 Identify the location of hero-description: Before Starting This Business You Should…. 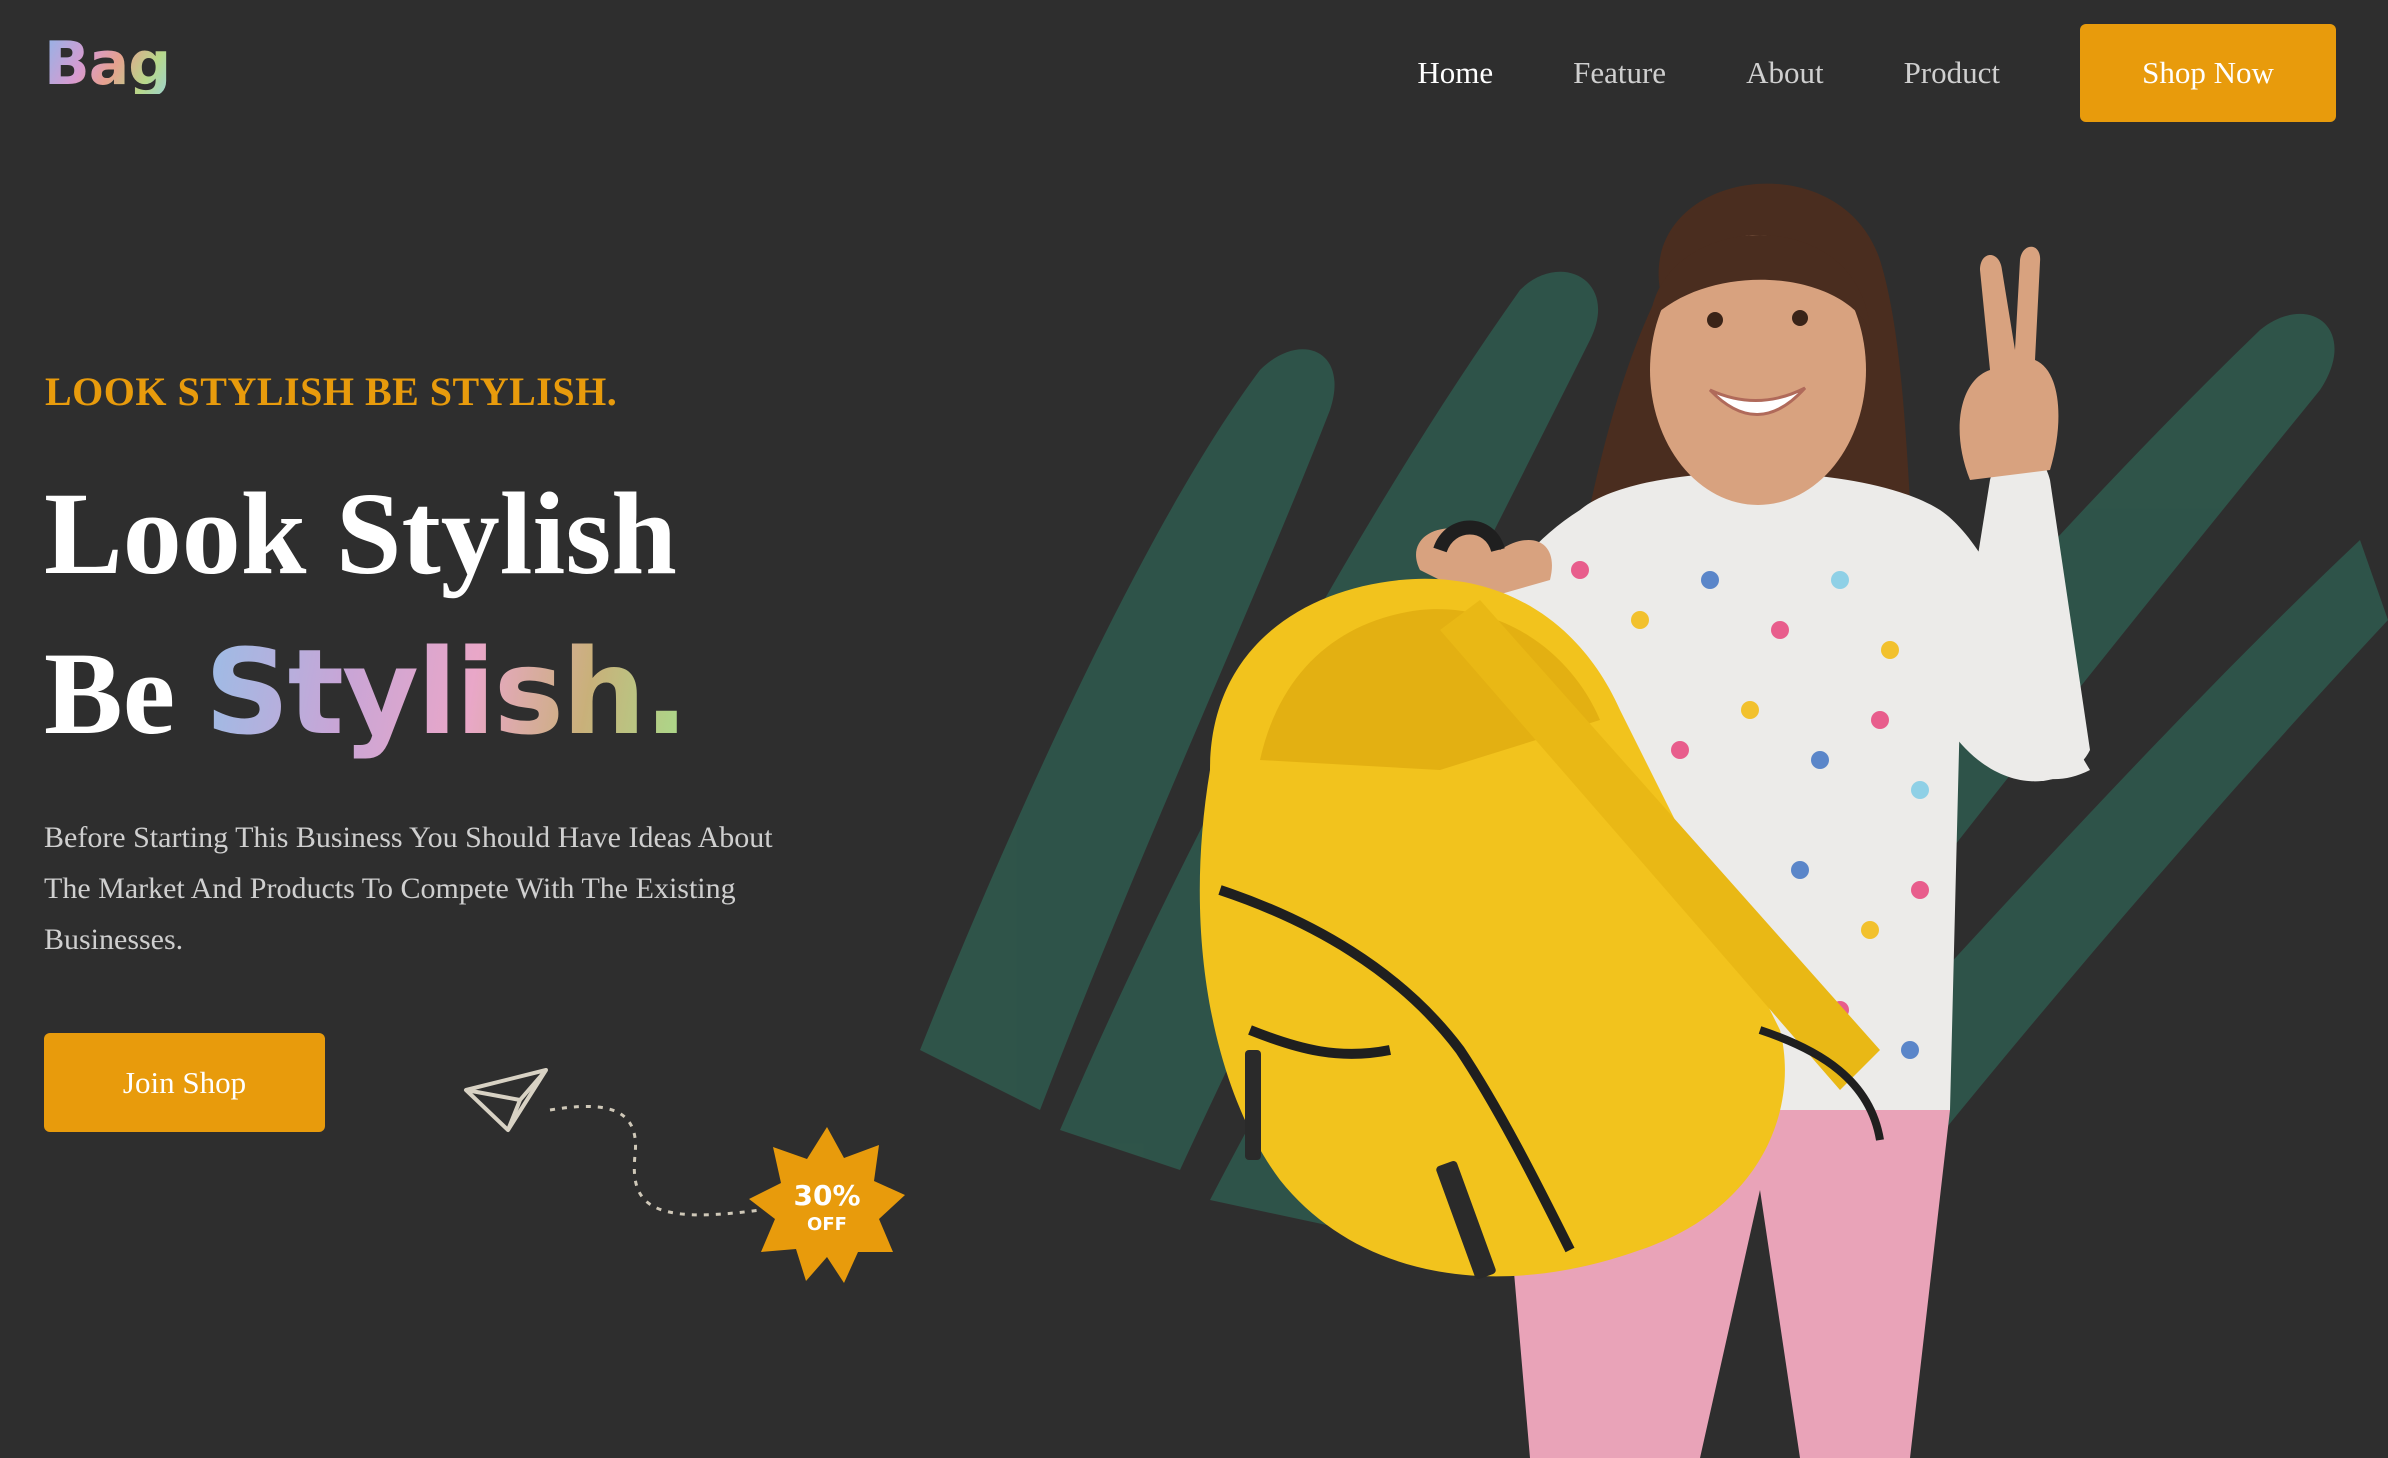
(408, 888).